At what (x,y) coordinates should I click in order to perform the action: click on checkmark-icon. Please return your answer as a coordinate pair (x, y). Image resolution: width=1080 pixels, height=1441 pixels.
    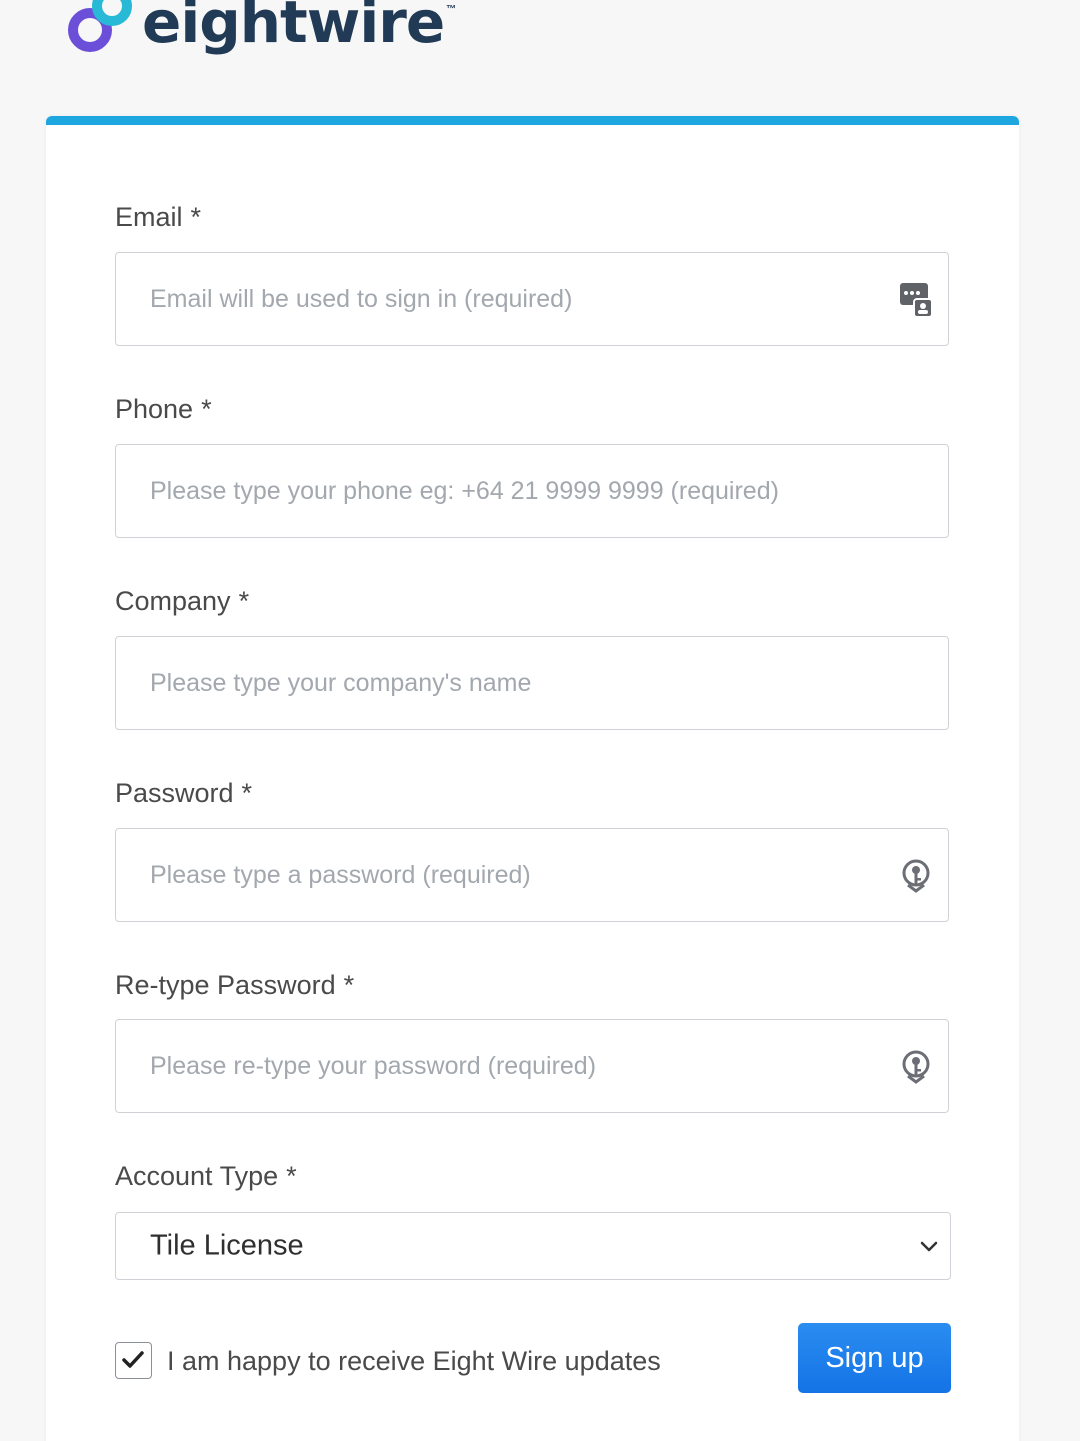
    Looking at the image, I should click on (133, 1359).